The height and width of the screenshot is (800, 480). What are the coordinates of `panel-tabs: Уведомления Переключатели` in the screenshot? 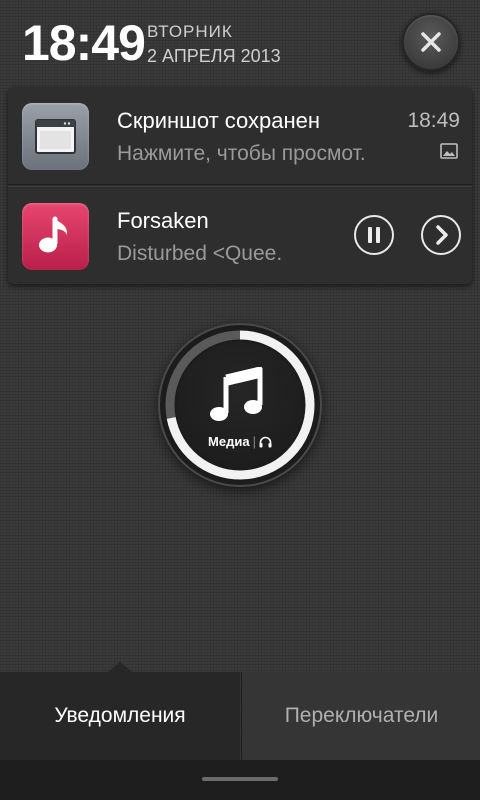 It's located at (240, 711).